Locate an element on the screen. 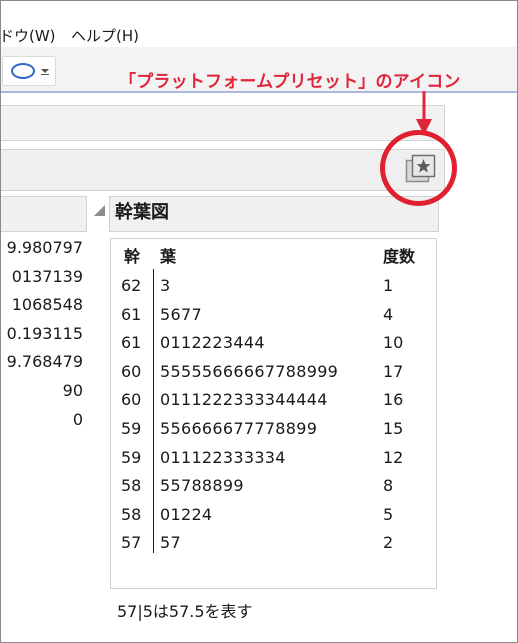 This screenshot has width=518, height=643. stem-leaf-row: 58 55788899 8 is located at coordinates (259, 486).